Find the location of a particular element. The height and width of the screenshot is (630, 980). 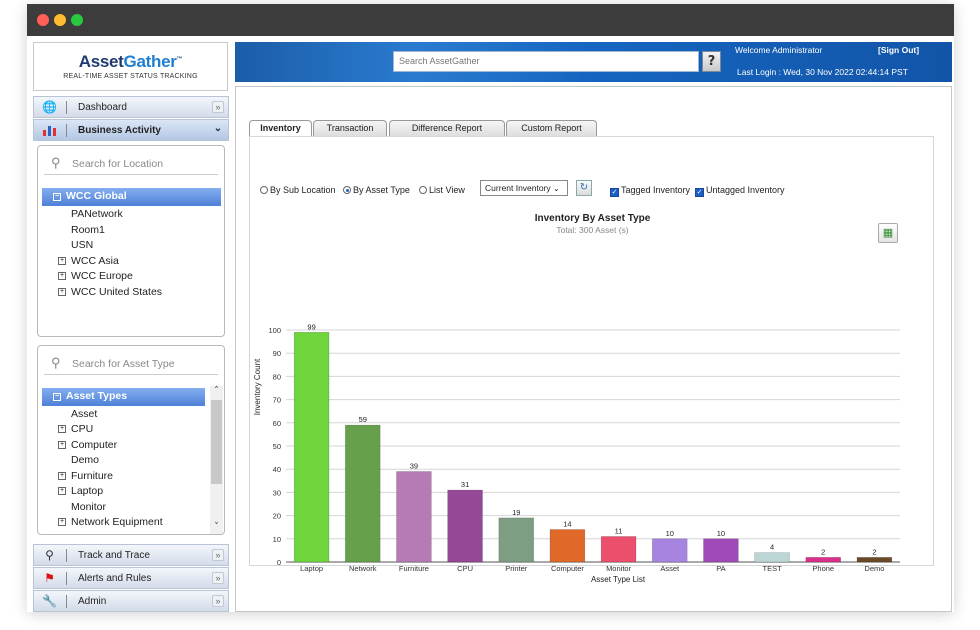

y-tick-label: 40 is located at coordinates (277, 469).